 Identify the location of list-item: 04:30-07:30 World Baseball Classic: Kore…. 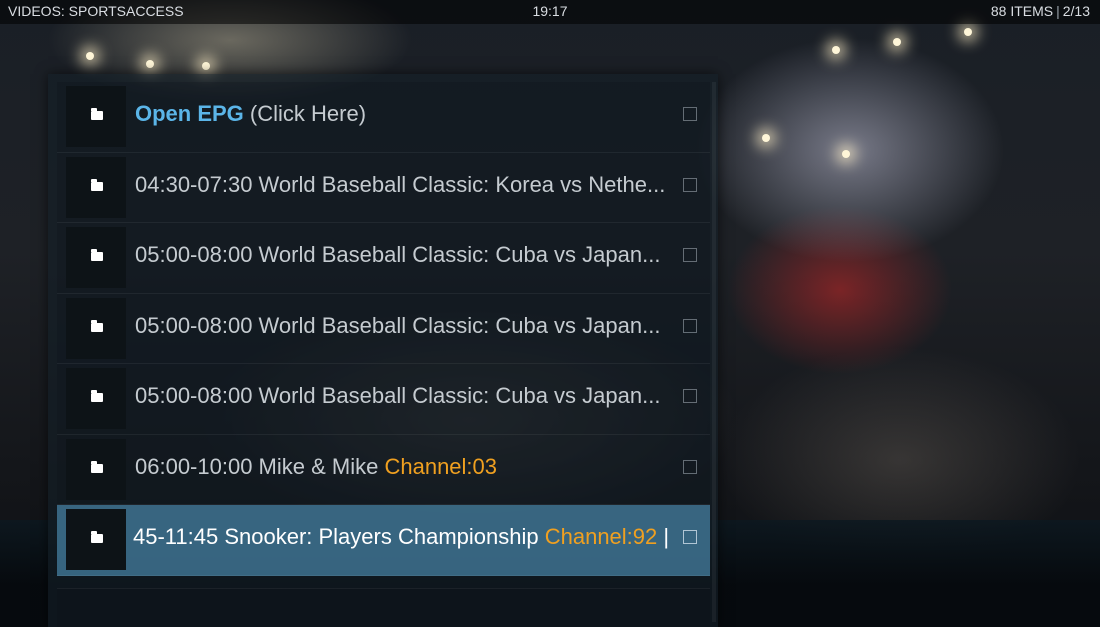
(383, 187).